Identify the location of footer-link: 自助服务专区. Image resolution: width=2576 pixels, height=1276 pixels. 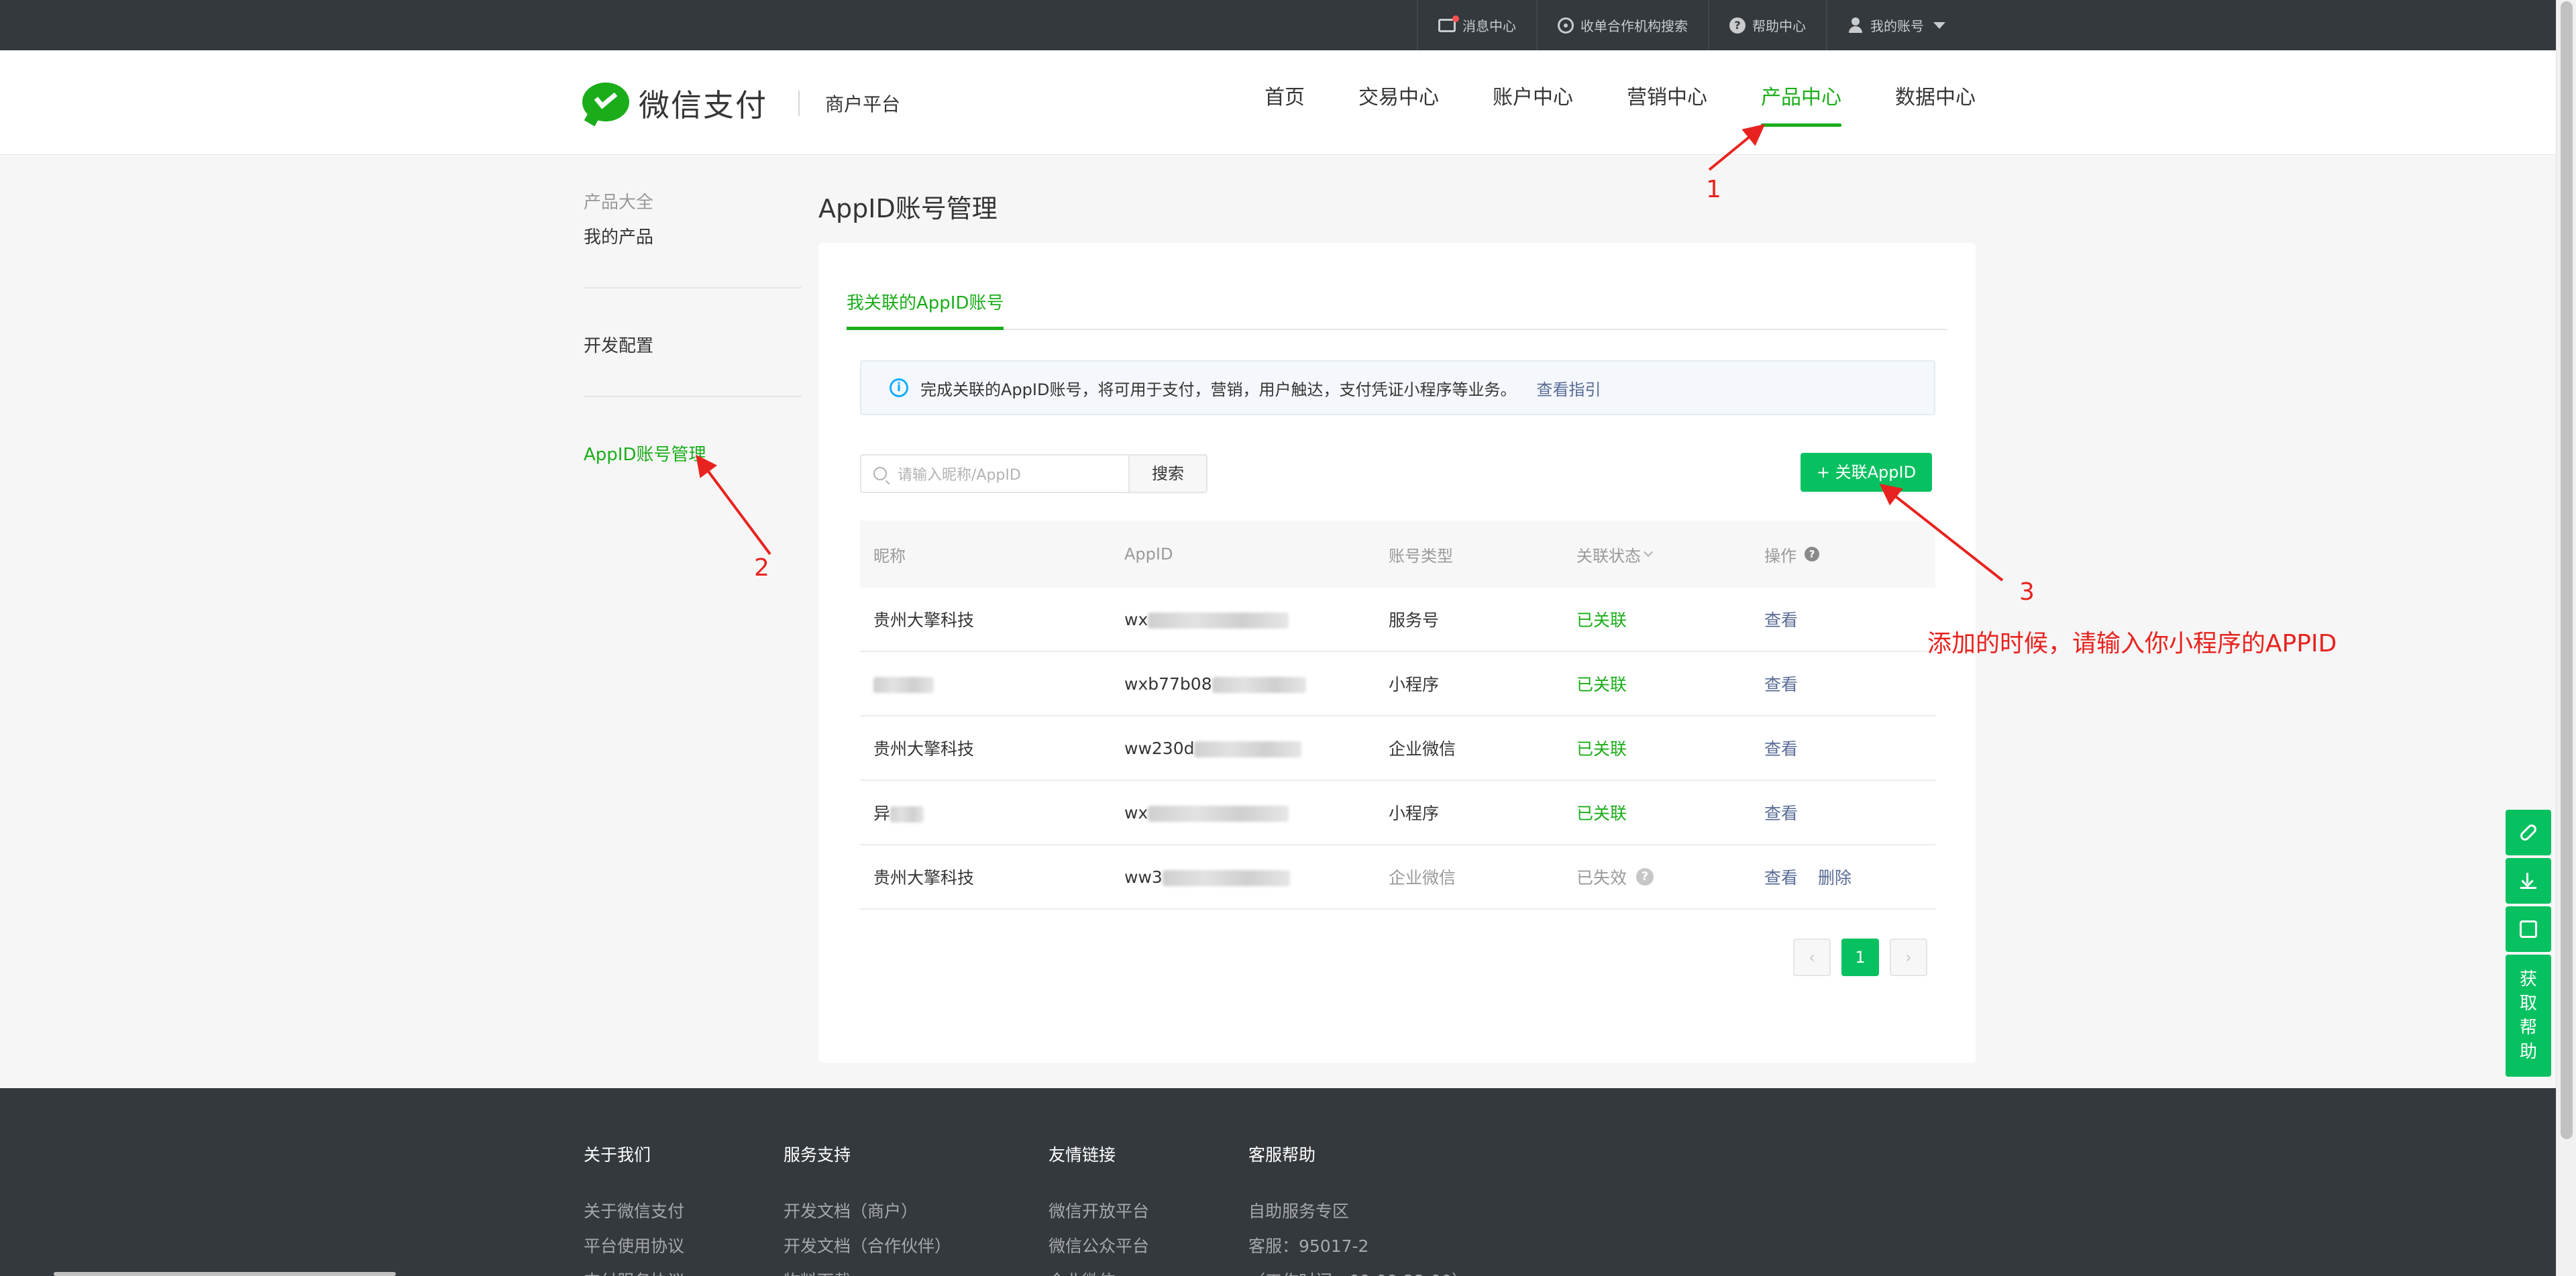
(1358, 1212).